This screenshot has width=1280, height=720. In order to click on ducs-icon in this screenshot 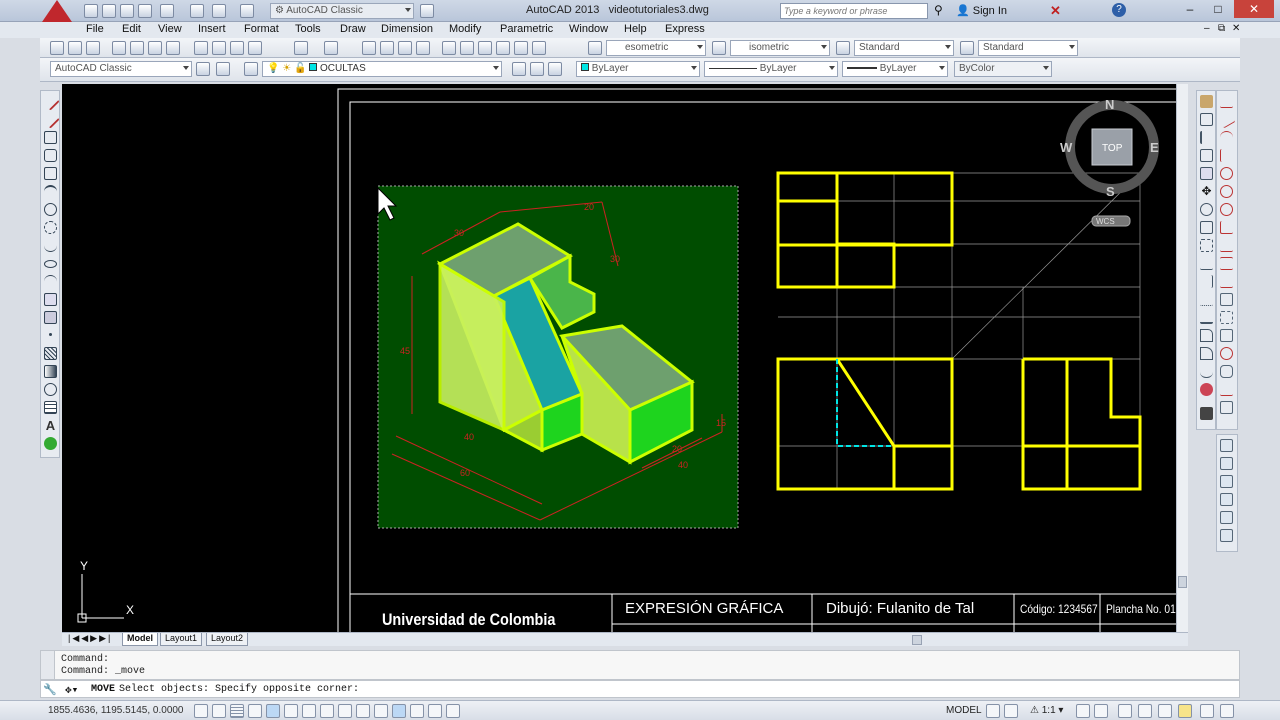, I will do `click(345, 711)`.